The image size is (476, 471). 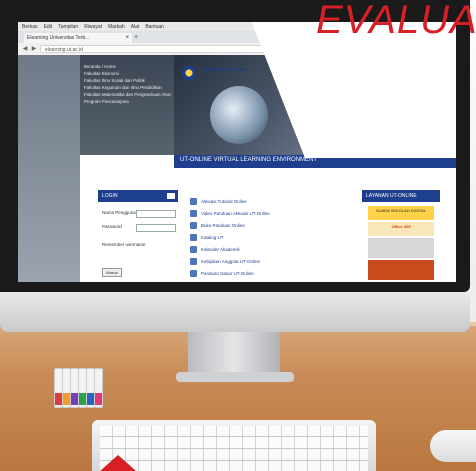 I want to click on link-item: Kebijakan Anggota UT-Online, so click(x=225, y=261).